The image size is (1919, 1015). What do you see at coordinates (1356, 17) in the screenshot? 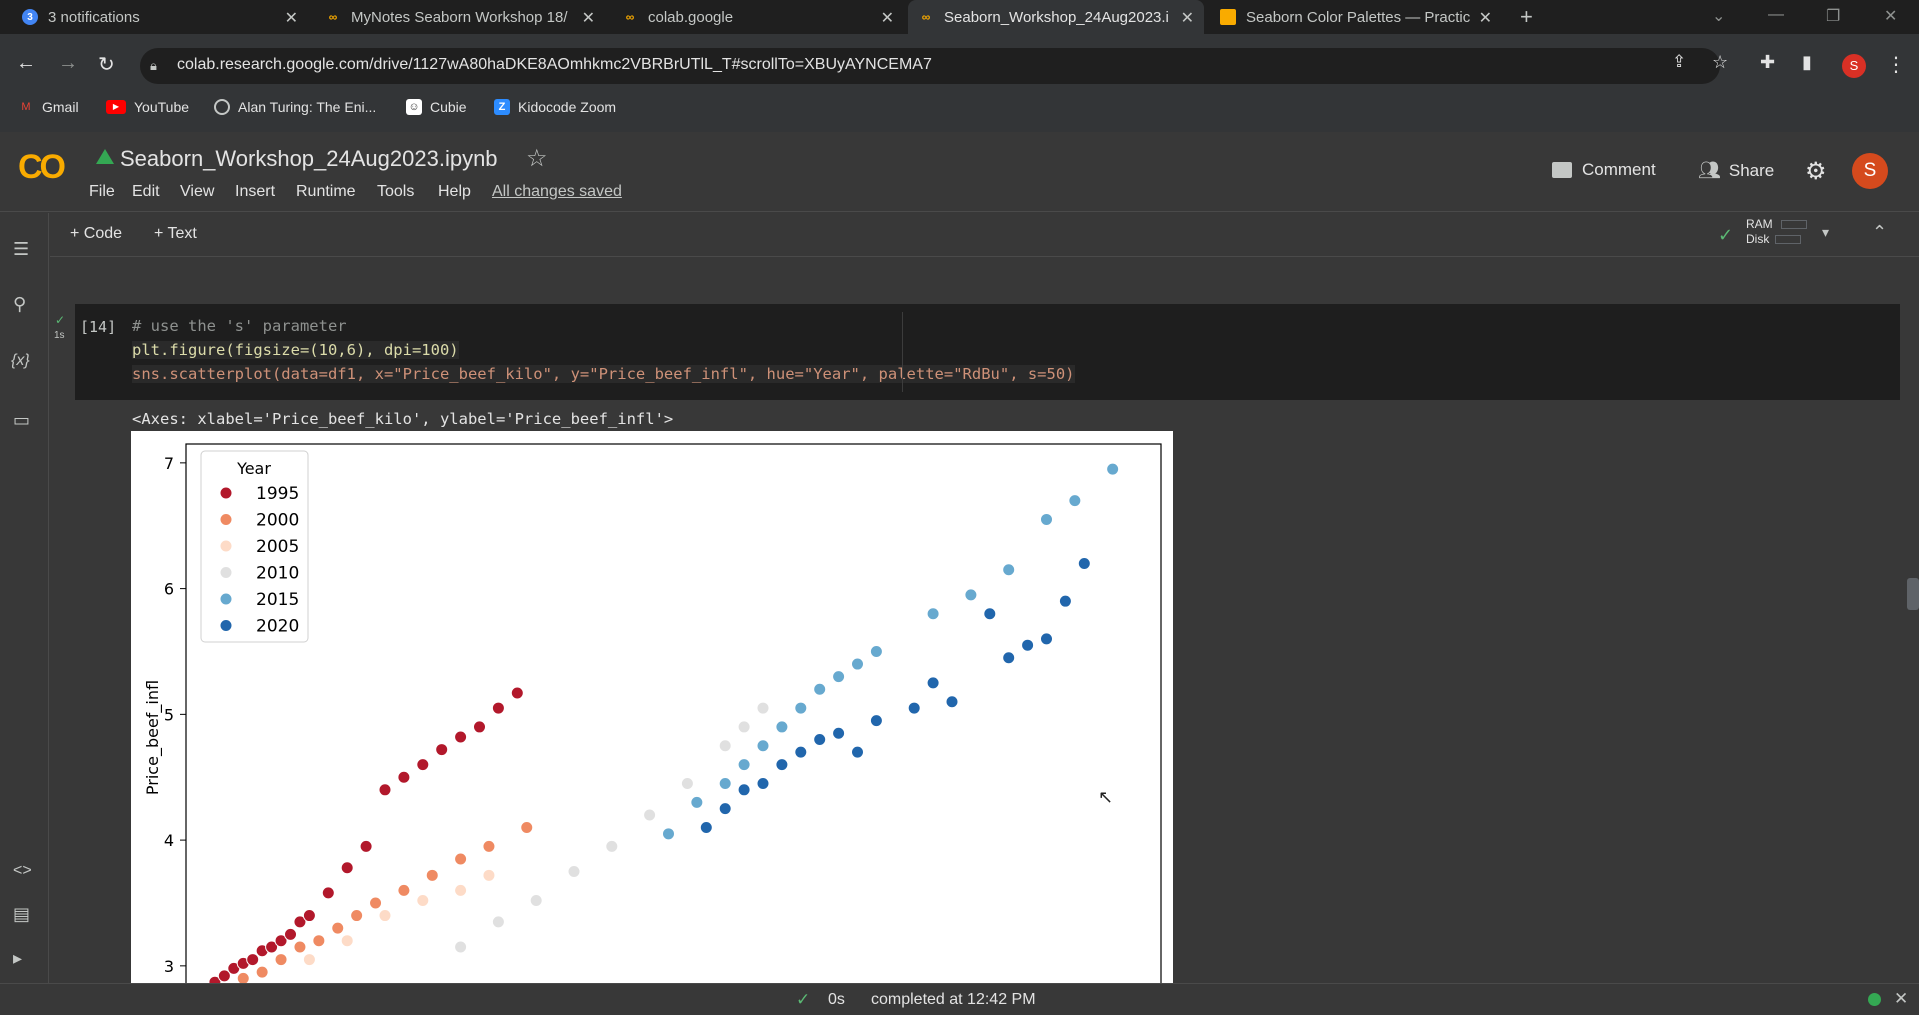
I see `tab-color-palettes: Seaborn Color Palettes — Practic ✕` at bounding box center [1356, 17].